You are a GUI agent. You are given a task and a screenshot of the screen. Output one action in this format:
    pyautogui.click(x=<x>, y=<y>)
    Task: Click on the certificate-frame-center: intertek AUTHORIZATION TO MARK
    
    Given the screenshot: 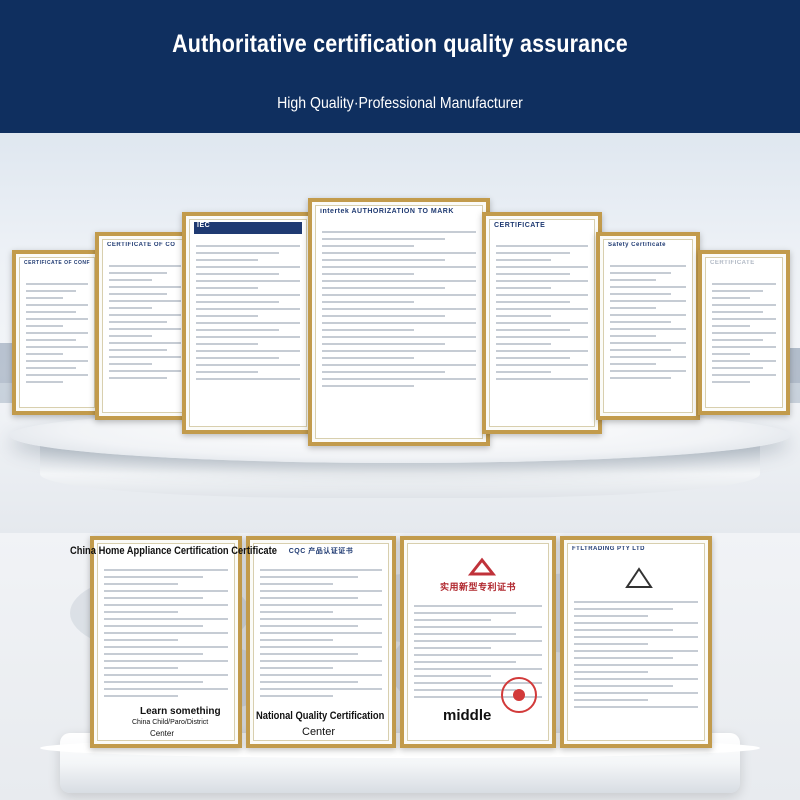 What is the action you would take?
    pyautogui.click(x=399, y=322)
    